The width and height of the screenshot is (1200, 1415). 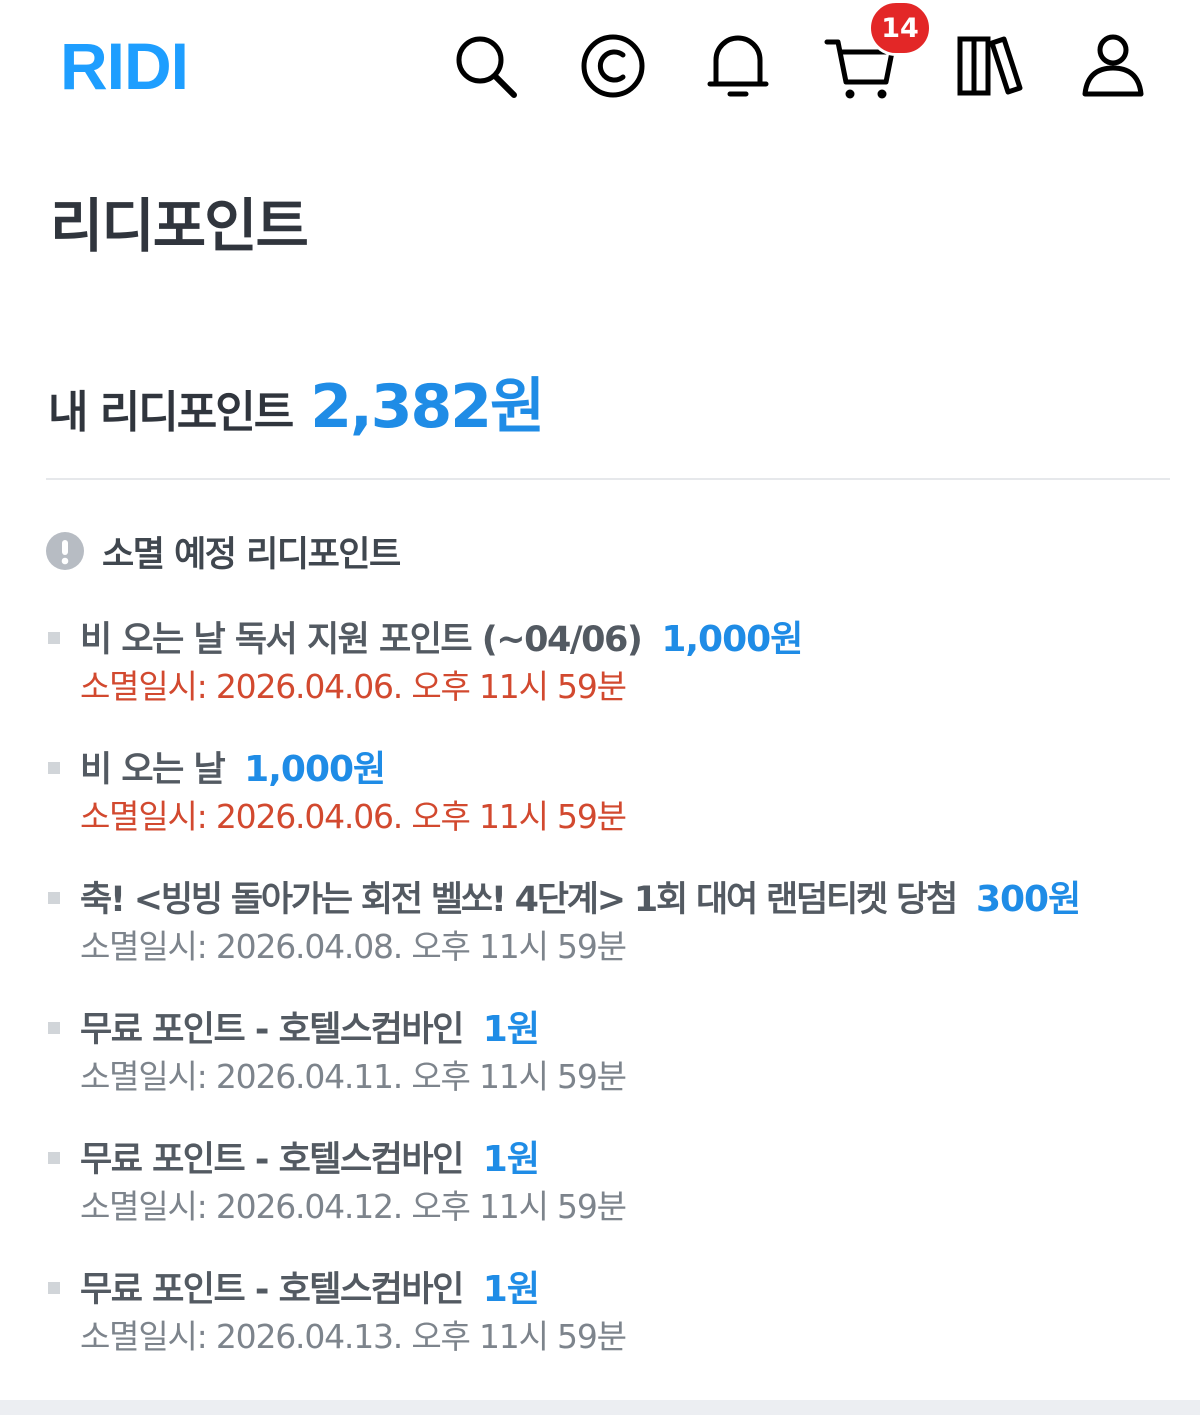 What do you see at coordinates (153, 769) in the screenshot?
I see `point-name: 비 오는 날` at bounding box center [153, 769].